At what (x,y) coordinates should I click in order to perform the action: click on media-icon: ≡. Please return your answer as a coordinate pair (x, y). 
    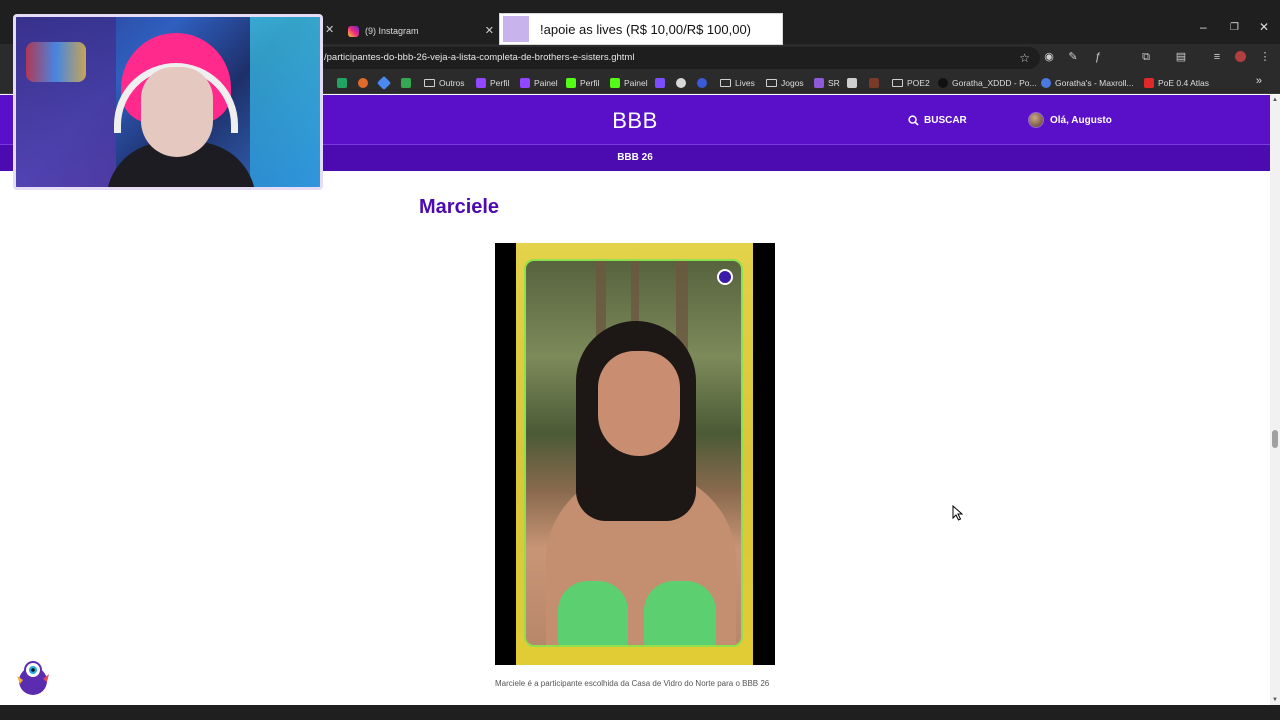
    Looking at the image, I should click on (1217, 57).